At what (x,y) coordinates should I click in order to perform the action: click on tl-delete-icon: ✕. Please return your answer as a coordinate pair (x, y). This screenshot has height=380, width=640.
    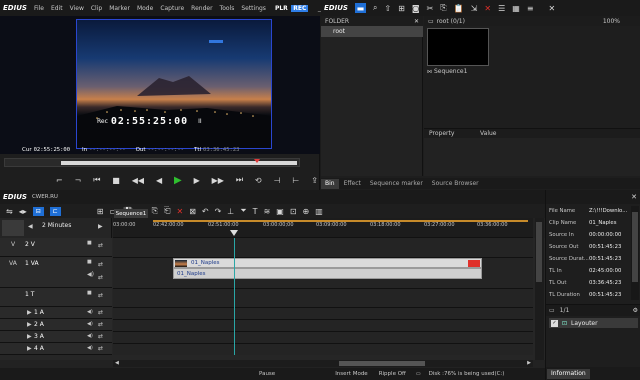
    Looking at the image, I should click on (179, 211).